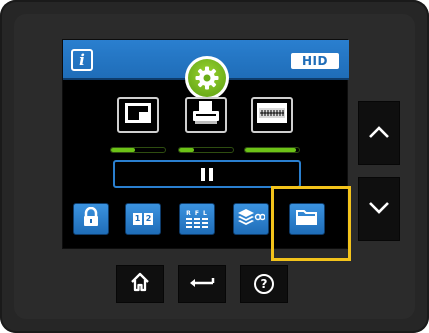  I want to click on printer-tile, so click(206, 115).